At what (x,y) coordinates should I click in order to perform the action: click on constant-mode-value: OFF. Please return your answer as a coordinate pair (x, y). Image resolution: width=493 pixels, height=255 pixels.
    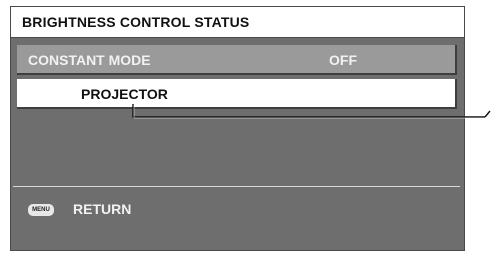
    Looking at the image, I should click on (343, 60).